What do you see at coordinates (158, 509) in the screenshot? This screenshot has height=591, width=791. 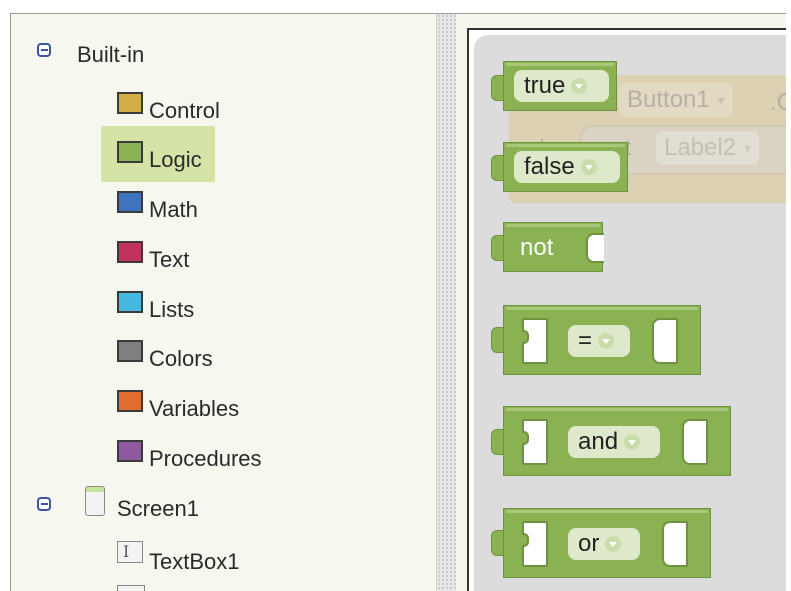 I see `tree-screen1-label: Screen1` at bounding box center [158, 509].